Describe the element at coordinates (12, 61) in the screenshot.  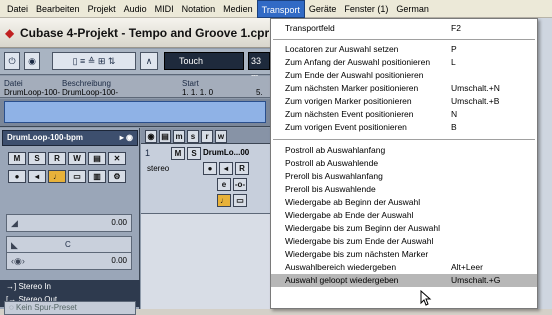
I see `activate-project-button: ⏻` at that location.